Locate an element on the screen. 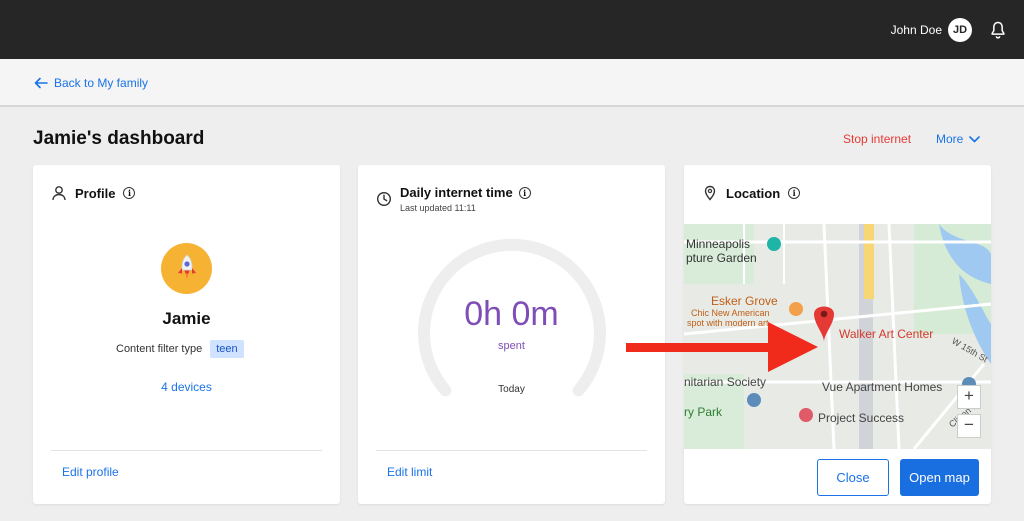  location-card-header: Location i is located at coordinates (751, 193).